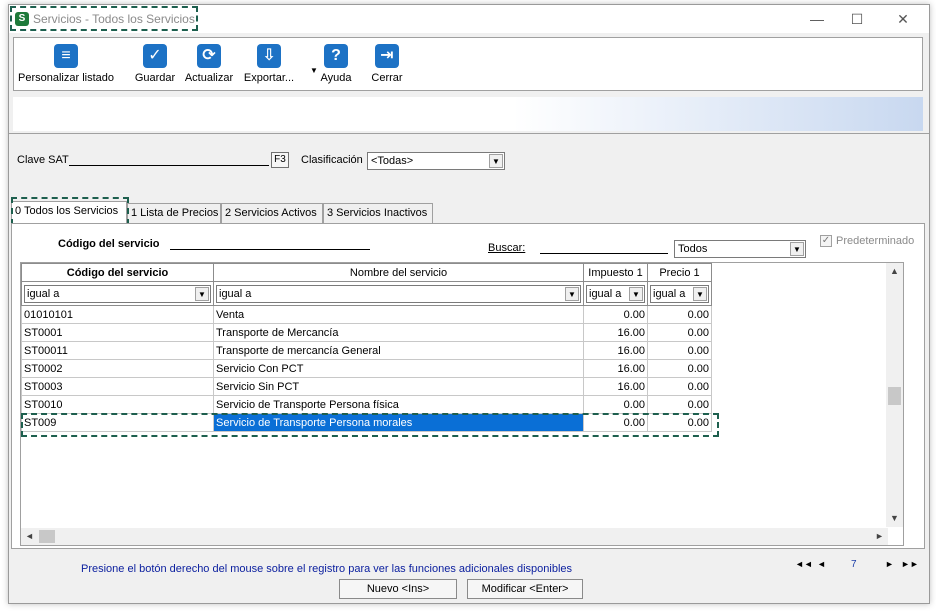  I want to click on guardar-button: ✓ Guardar, so click(155, 65).